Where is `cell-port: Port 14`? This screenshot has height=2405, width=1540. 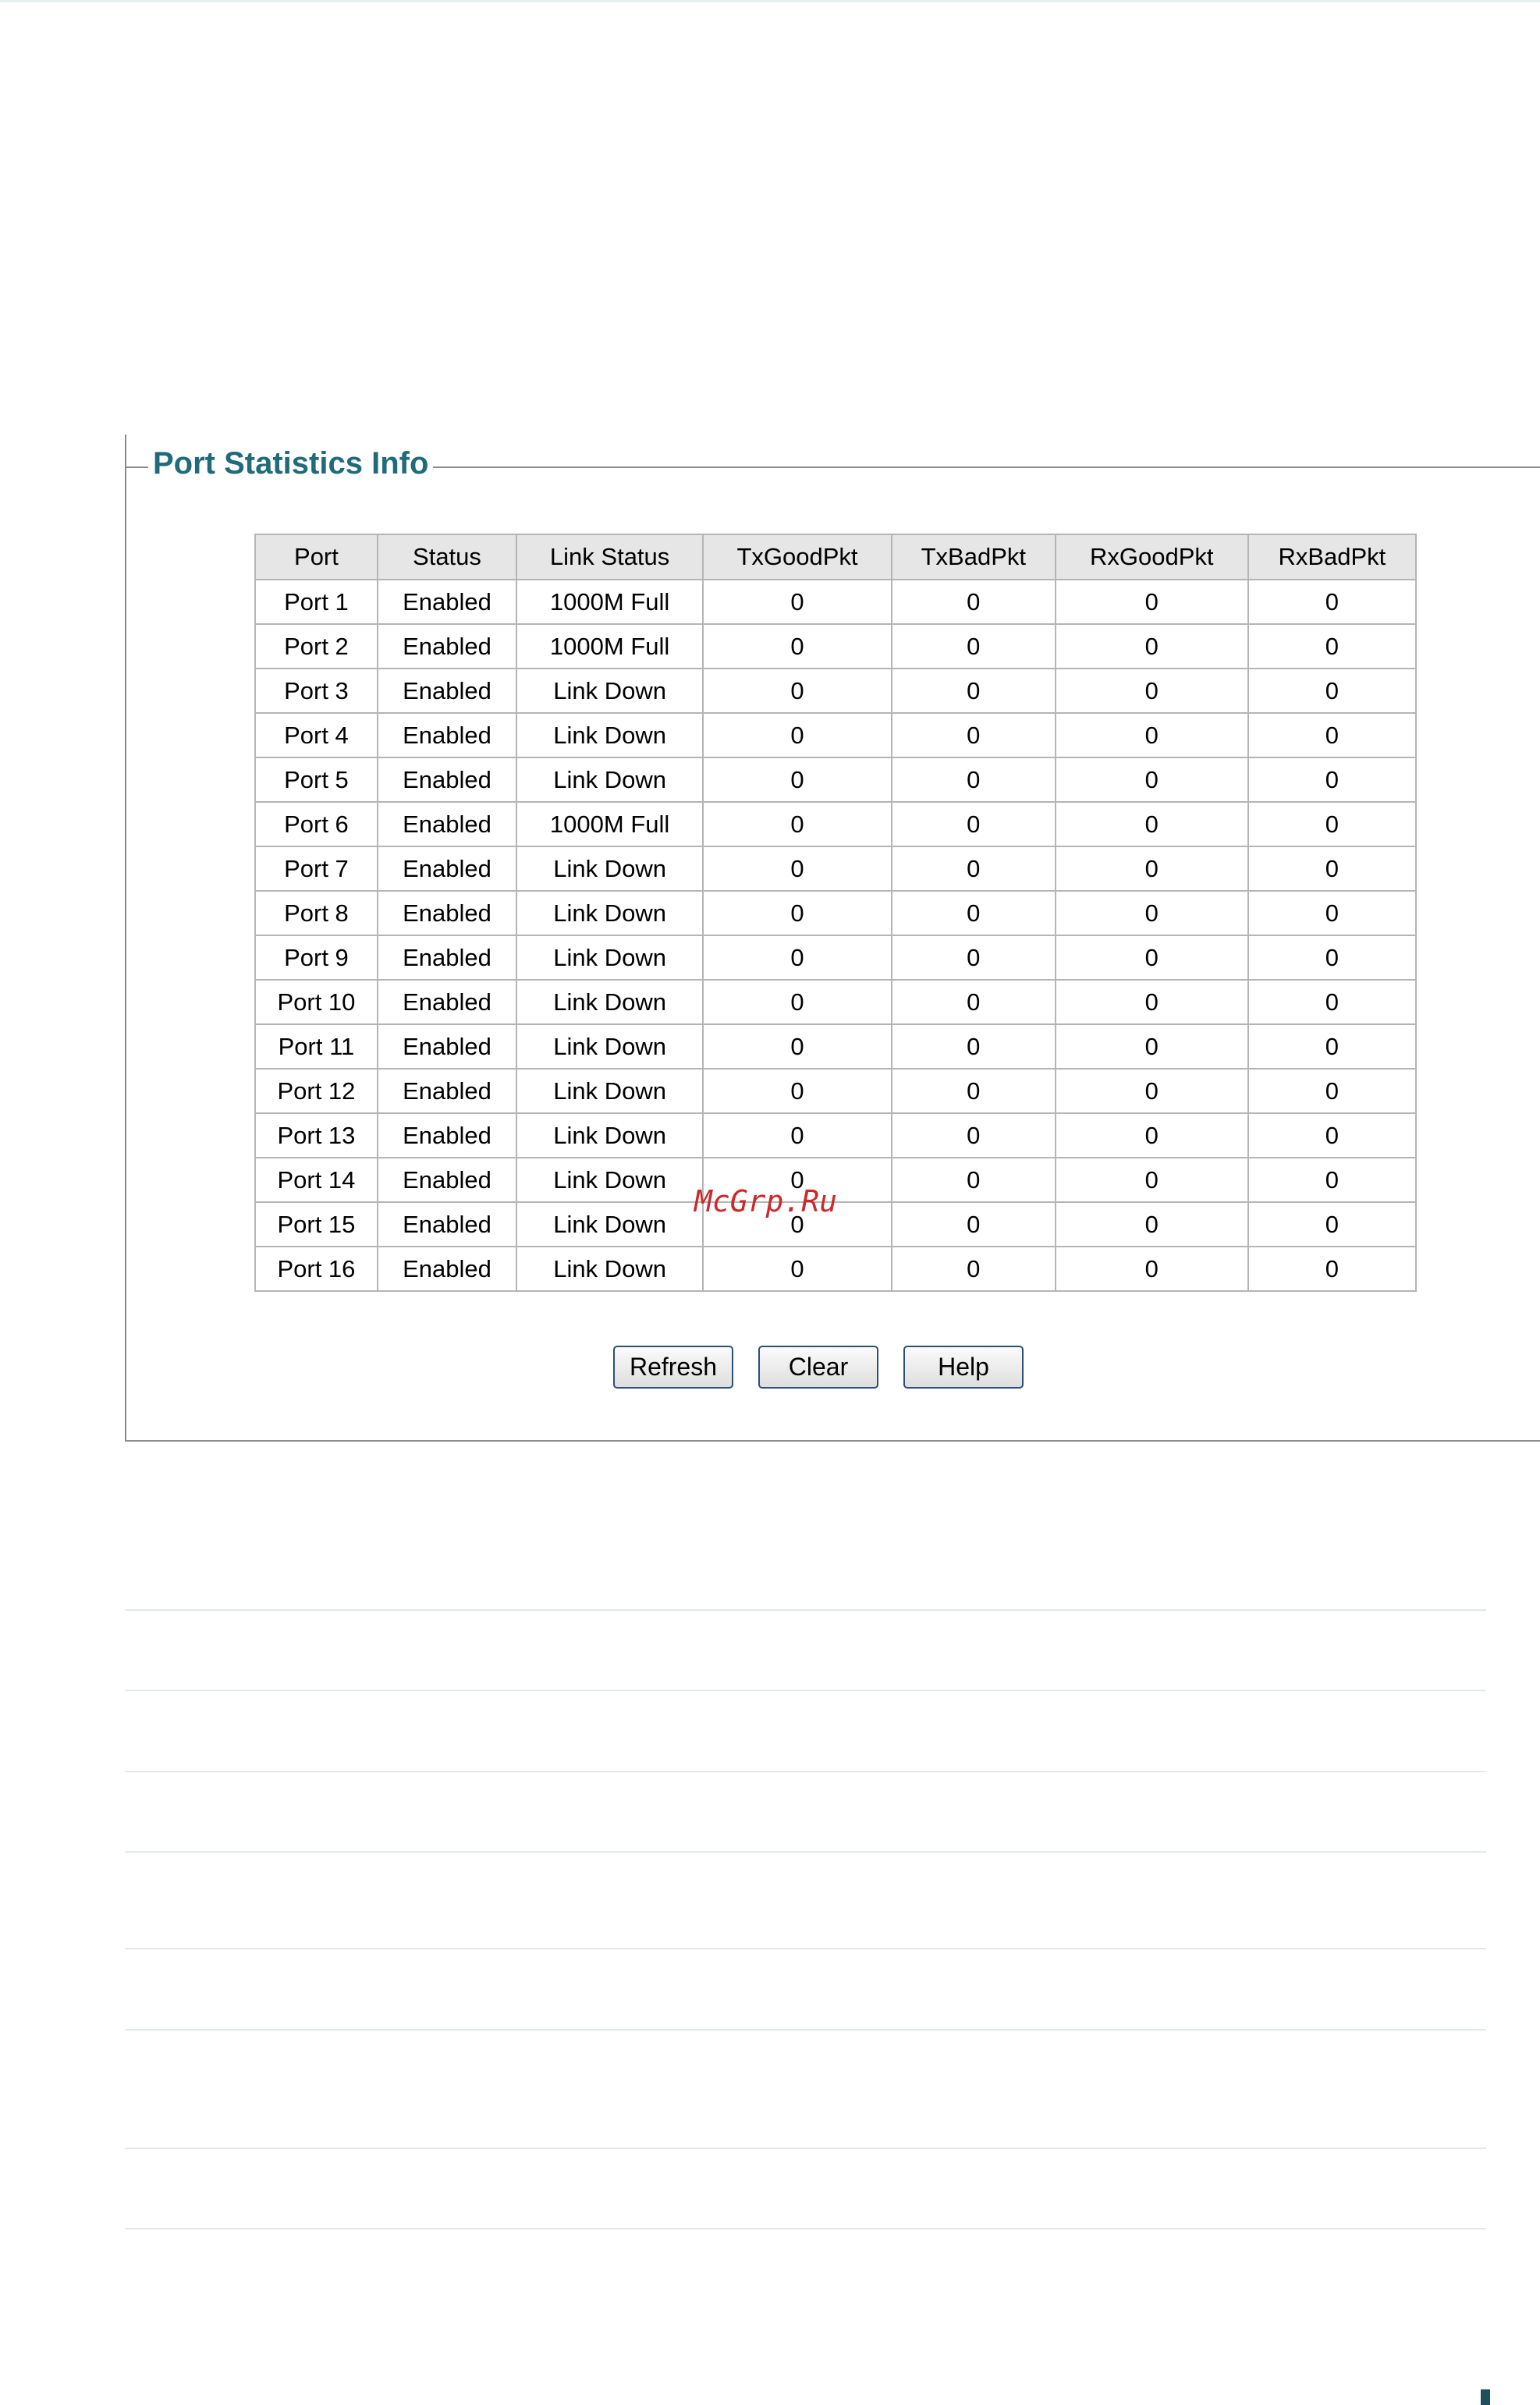
cell-port: Port 14 is located at coordinates (316, 1180).